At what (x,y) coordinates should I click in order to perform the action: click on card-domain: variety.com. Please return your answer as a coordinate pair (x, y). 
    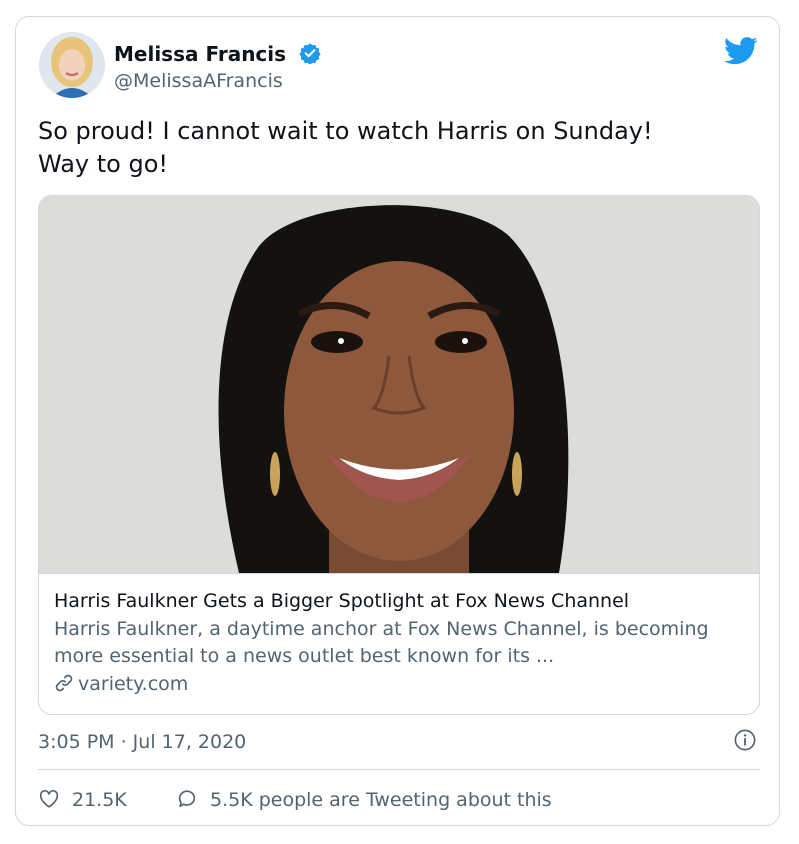
    Looking at the image, I should click on (121, 684).